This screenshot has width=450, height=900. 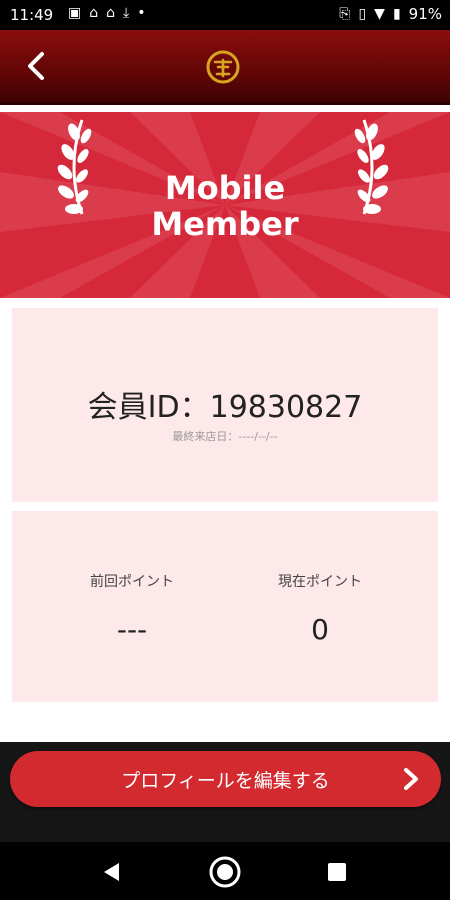 What do you see at coordinates (337, 872) in the screenshot?
I see `nav-recents-icon` at bounding box center [337, 872].